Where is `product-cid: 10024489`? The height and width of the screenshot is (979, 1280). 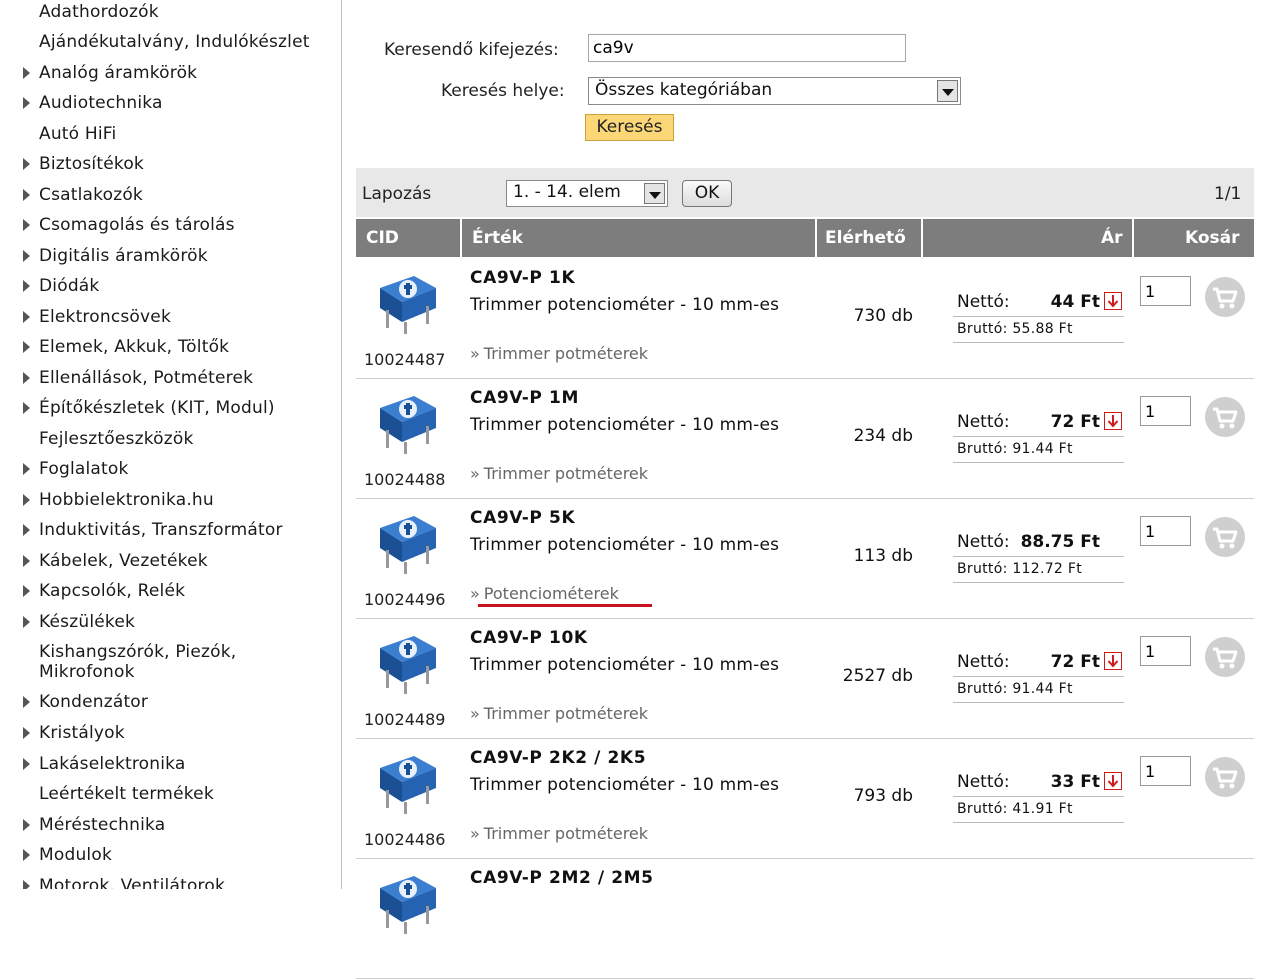
product-cid: 10024489 is located at coordinates (405, 719).